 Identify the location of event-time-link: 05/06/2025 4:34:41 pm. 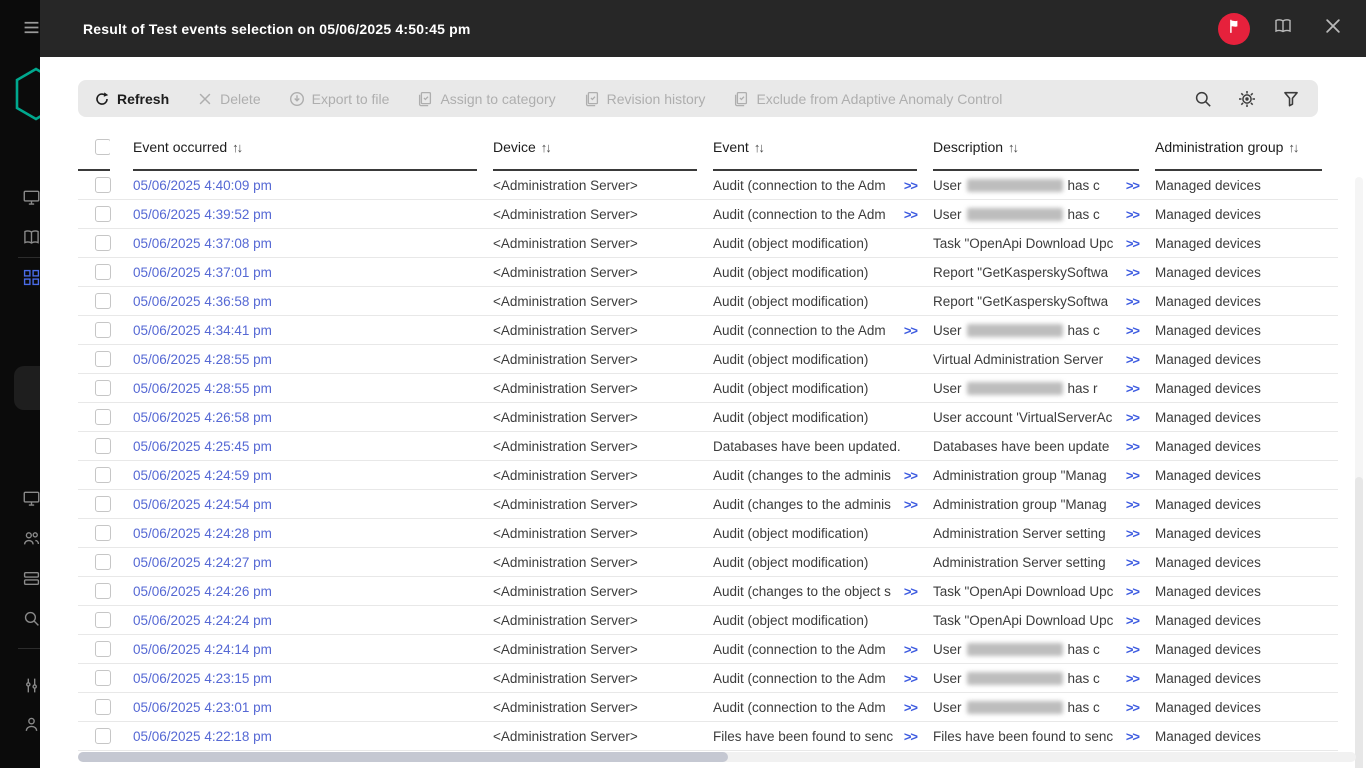
(202, 330).